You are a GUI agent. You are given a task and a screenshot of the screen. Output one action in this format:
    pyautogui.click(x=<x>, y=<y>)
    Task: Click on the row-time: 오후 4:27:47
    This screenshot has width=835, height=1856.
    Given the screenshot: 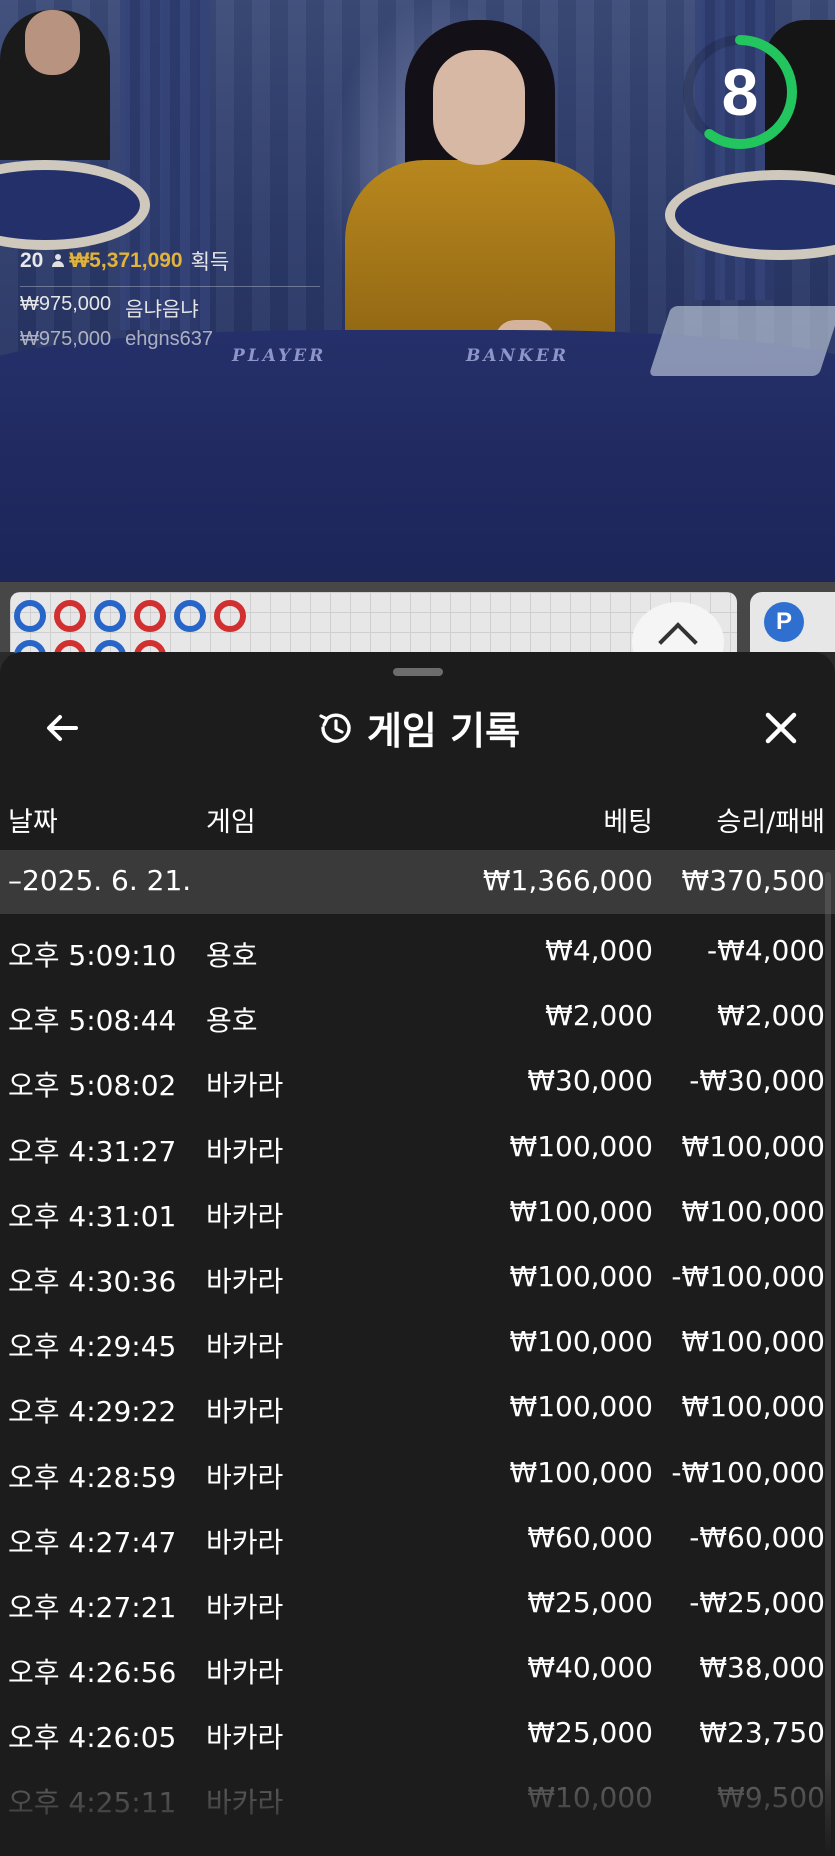 What is the action you would take?
    pyautogui.click(x=92, y=1542)
    